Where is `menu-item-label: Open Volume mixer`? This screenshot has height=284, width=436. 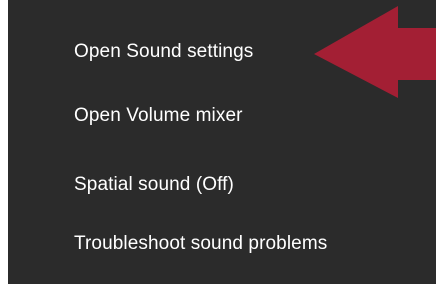
menu-item-label: Open Volume mixer is located at coordinates (158, 115).